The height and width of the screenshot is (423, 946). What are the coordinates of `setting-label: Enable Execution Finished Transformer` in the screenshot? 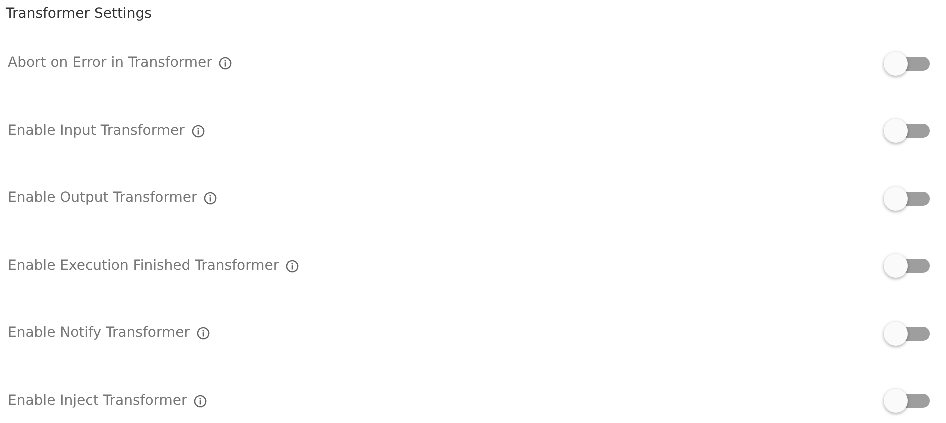 It's located at (144, 266).